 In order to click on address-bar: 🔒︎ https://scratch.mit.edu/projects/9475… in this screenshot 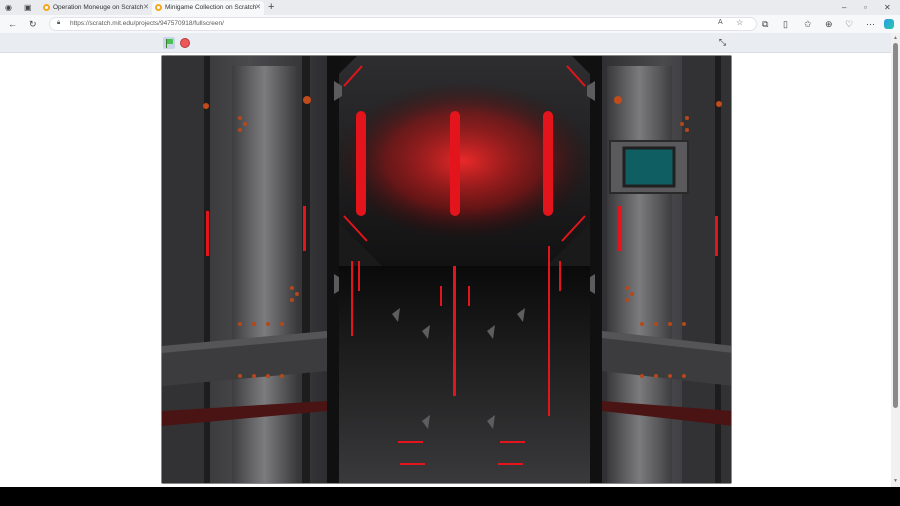, I will do `click(403, 24)`.